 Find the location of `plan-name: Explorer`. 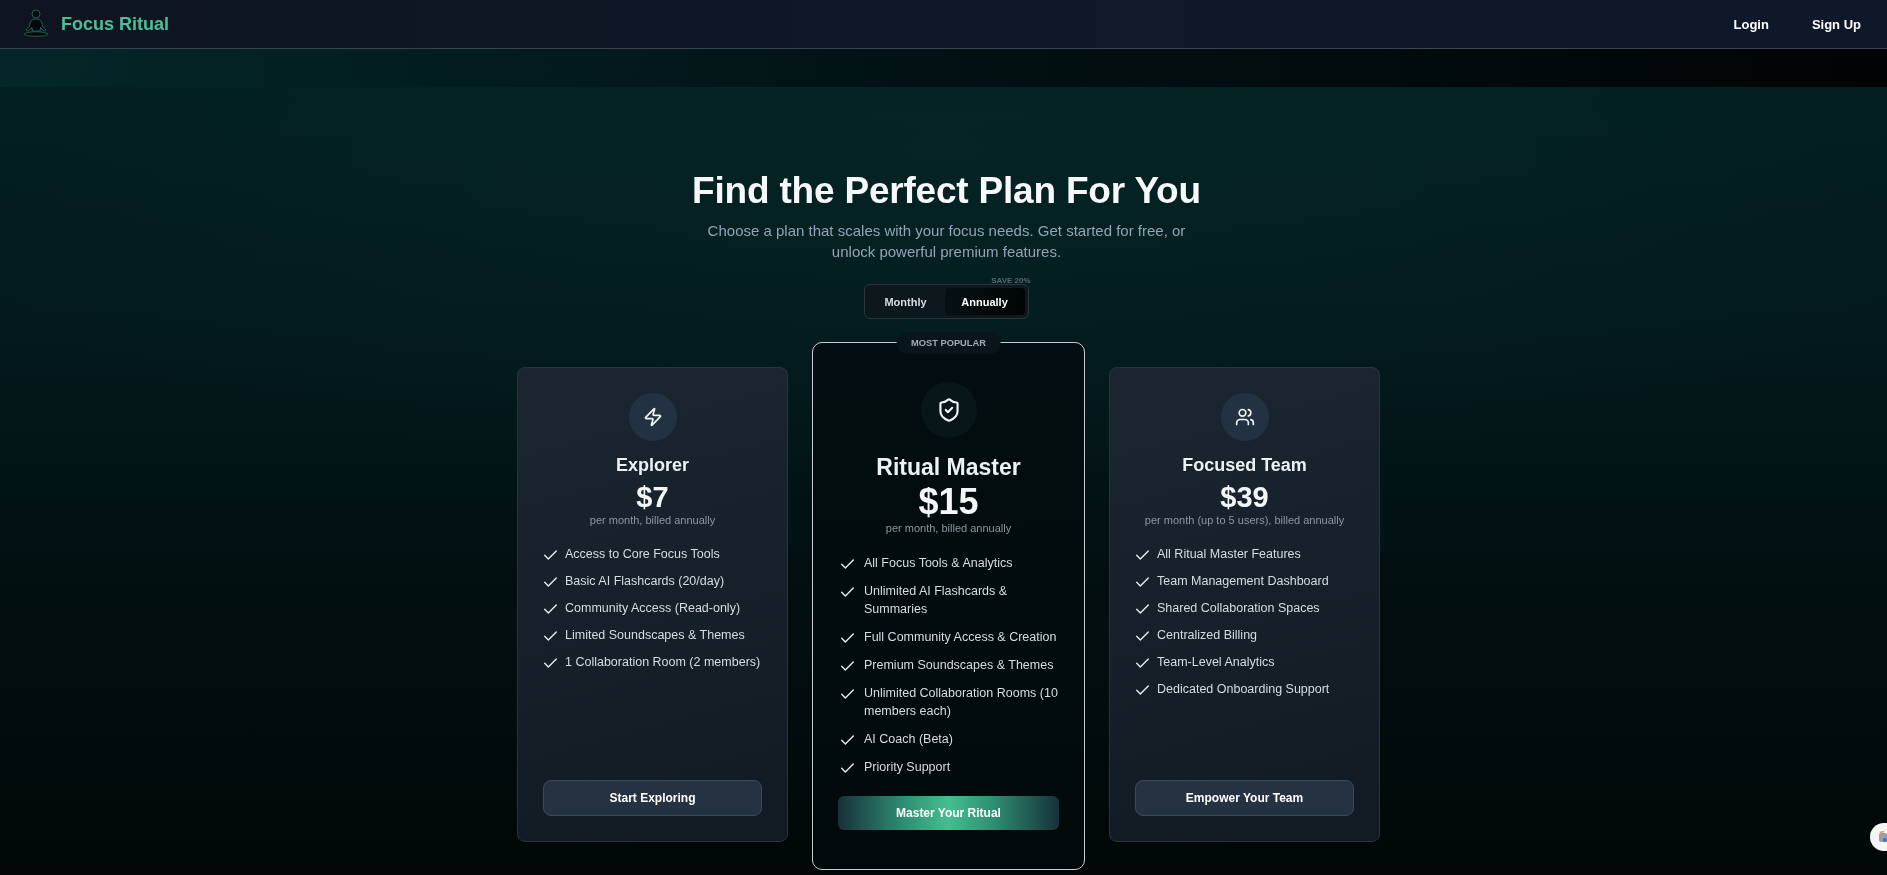

plan-name: Explorer is located at coordinates (652, 465).